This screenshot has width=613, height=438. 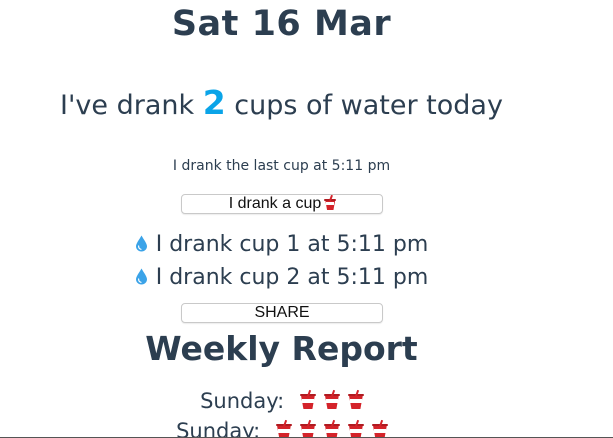 I want to click on weekly-report: Sunday: Sunday:, so click(x=281, y=412).